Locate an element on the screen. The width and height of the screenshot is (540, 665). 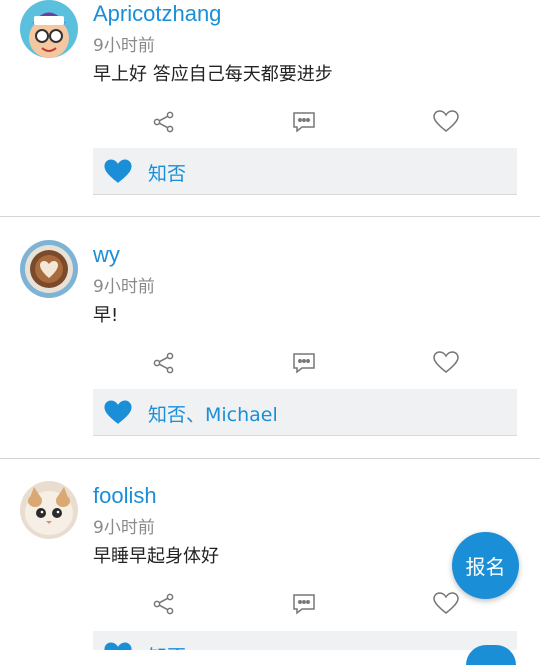
username: Apricotzhang is located at coordinates (157, 14).